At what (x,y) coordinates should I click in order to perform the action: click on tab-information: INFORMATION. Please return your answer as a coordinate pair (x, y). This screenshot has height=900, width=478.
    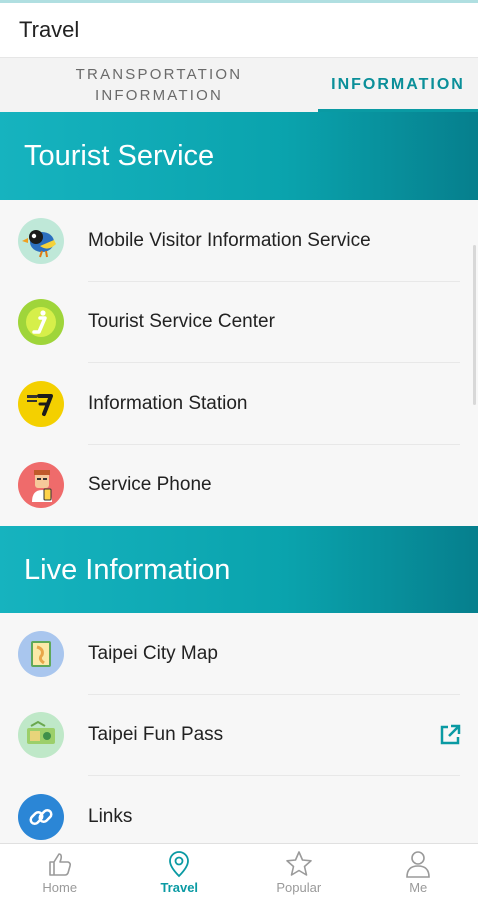
    Looking at the image, I should click on (398, 85).